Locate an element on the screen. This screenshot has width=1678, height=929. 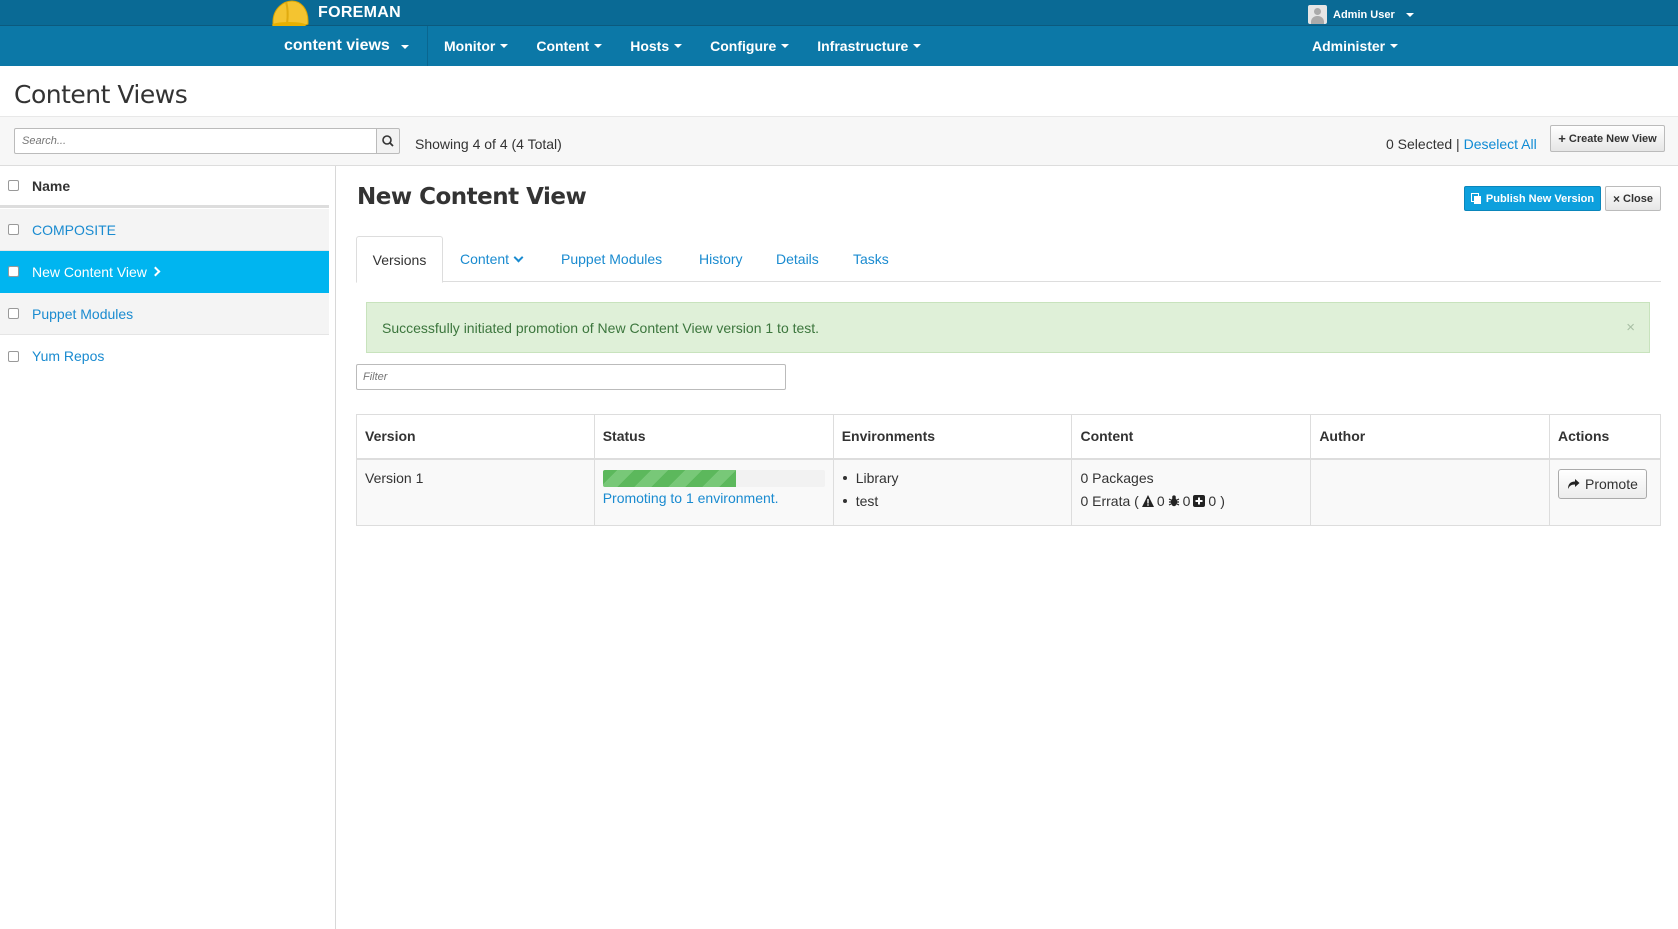
button-label: Create New View is located at coordinates (1612, 138).